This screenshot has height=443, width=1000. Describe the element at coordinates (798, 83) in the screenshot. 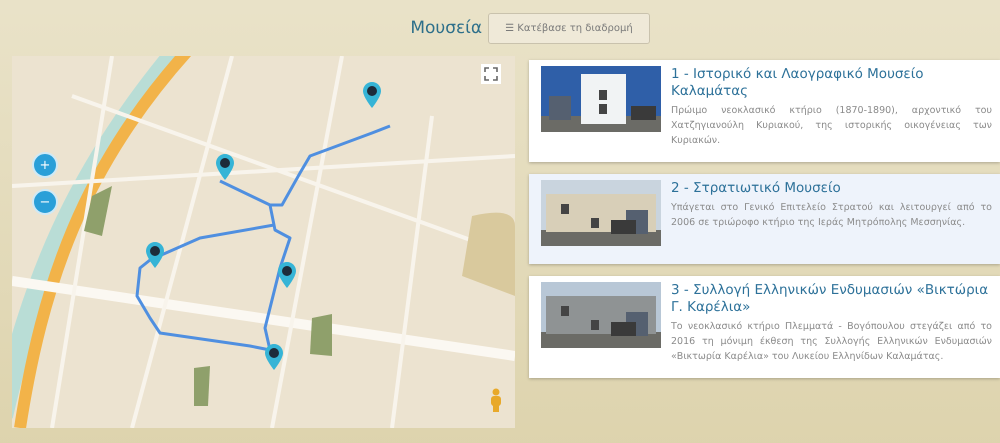

I see `museum-title: 1 - Ιστορικό και Λαογραφικό Μουσείο Καλαμάτας` at that location.